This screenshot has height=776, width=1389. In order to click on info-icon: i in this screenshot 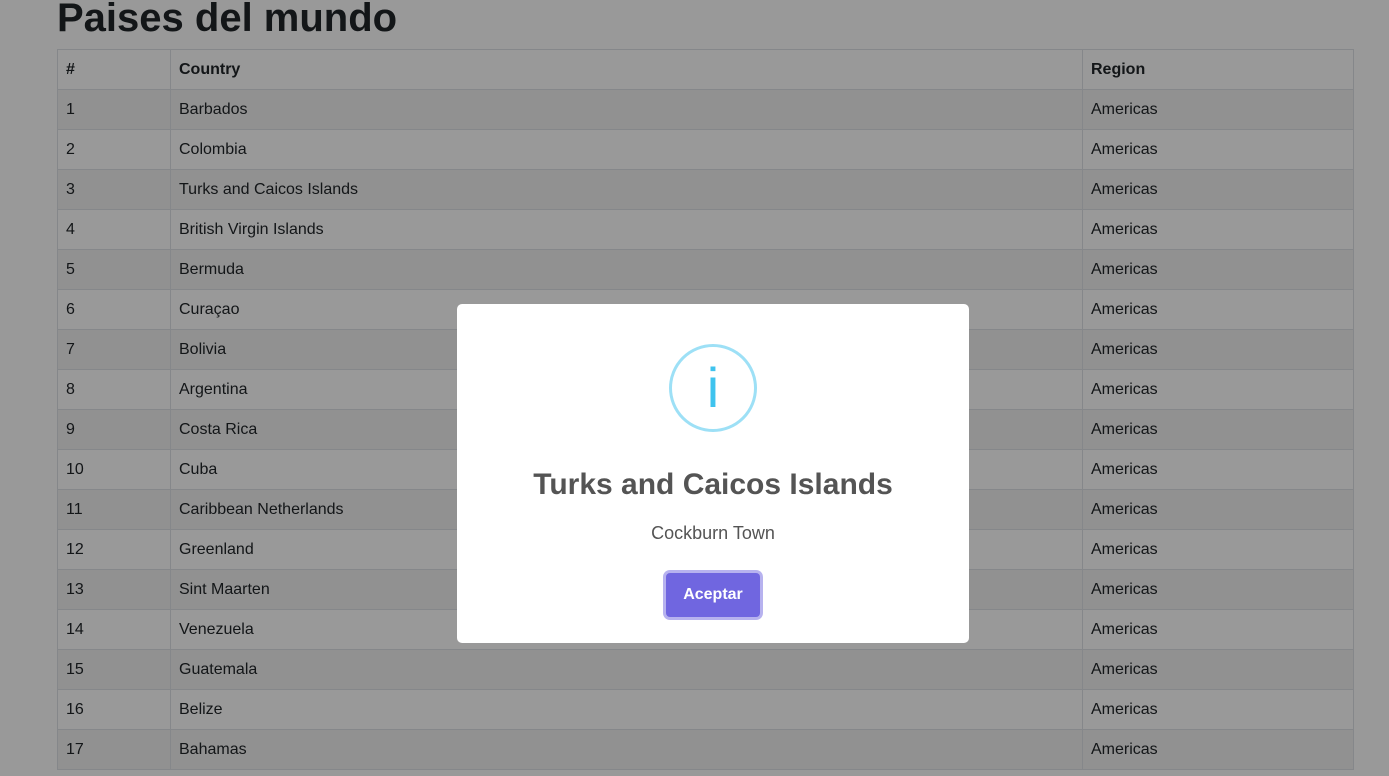, I will do `click(713, 388)`.